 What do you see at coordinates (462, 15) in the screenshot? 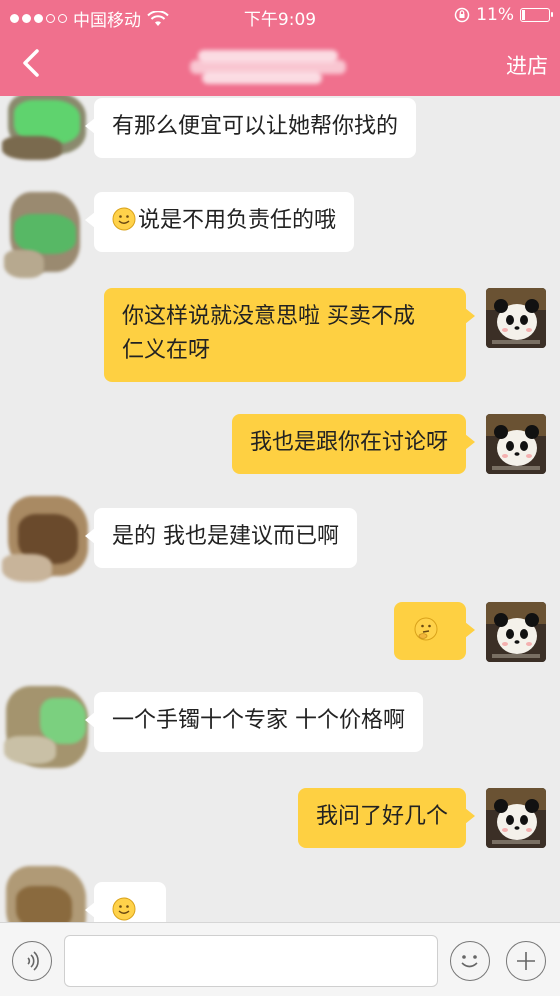
I see `rotation-lock-icon` at bounding box center [462, 15].